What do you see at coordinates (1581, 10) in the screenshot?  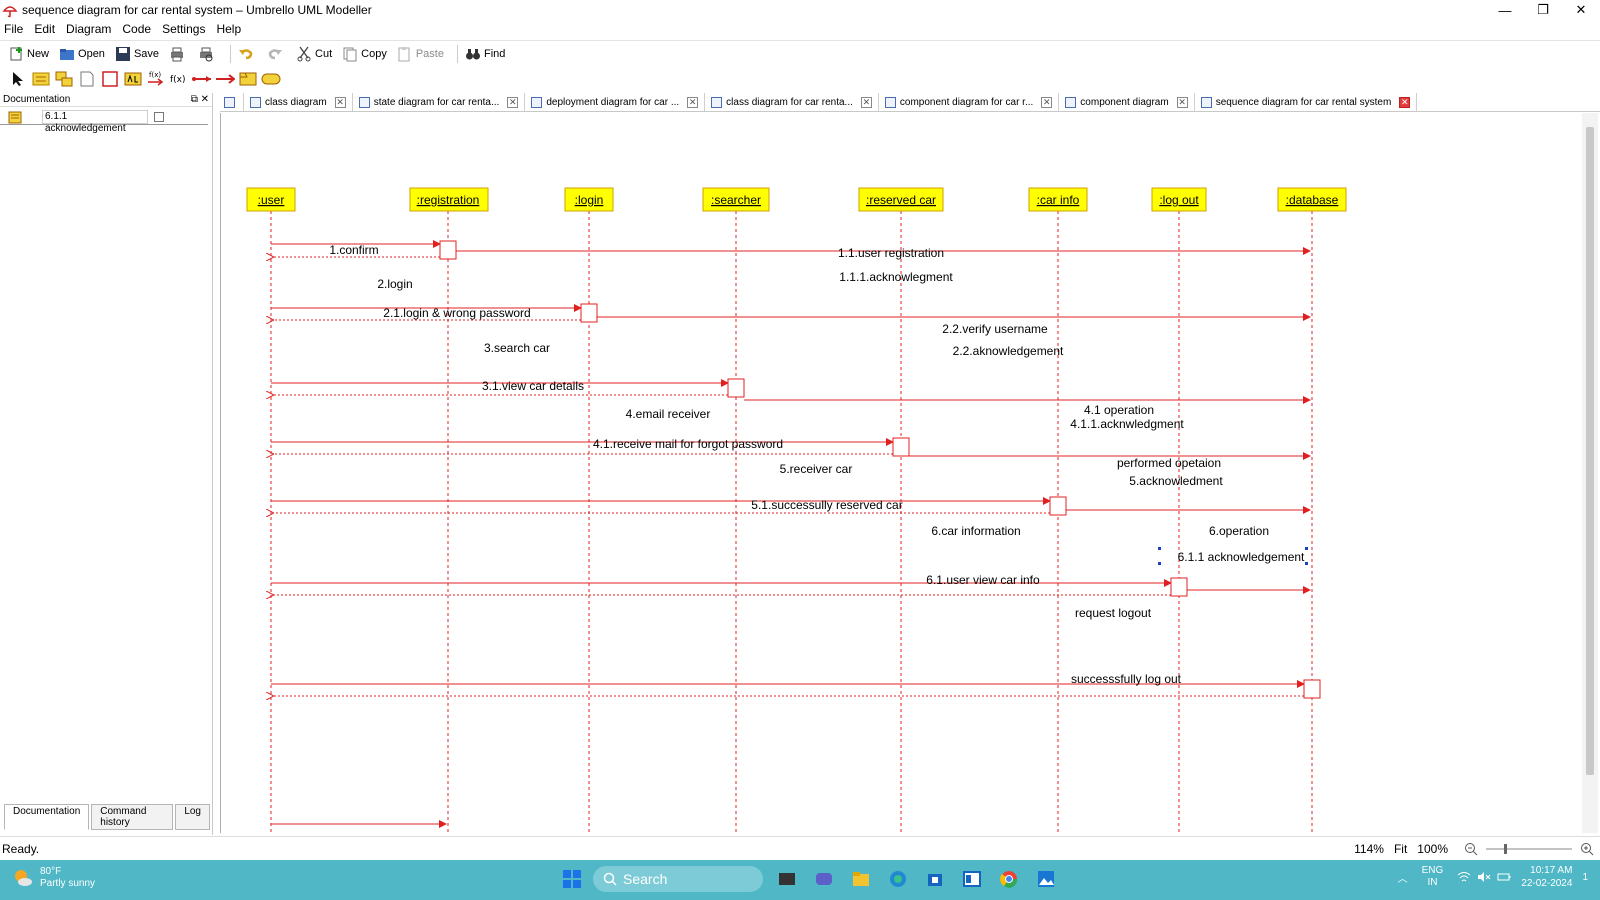 I see `close-window-button: ✕` at bounding box center [1581, 10].